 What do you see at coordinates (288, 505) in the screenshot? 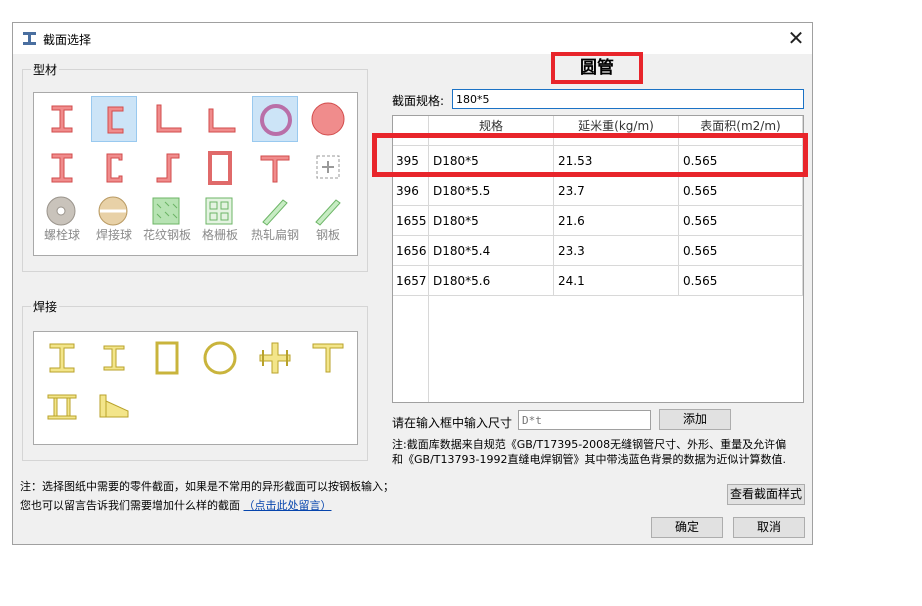
I see `leave-message-link: （点击此处留言）` at bounding box center [288, 505].